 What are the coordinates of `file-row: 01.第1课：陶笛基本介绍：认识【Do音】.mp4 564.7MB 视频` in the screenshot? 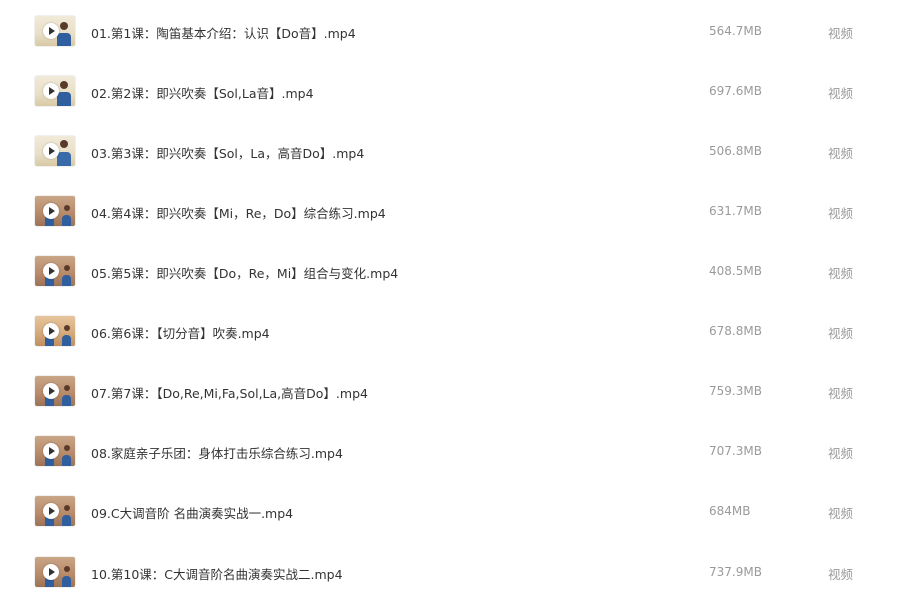 It's located at (448, 30).